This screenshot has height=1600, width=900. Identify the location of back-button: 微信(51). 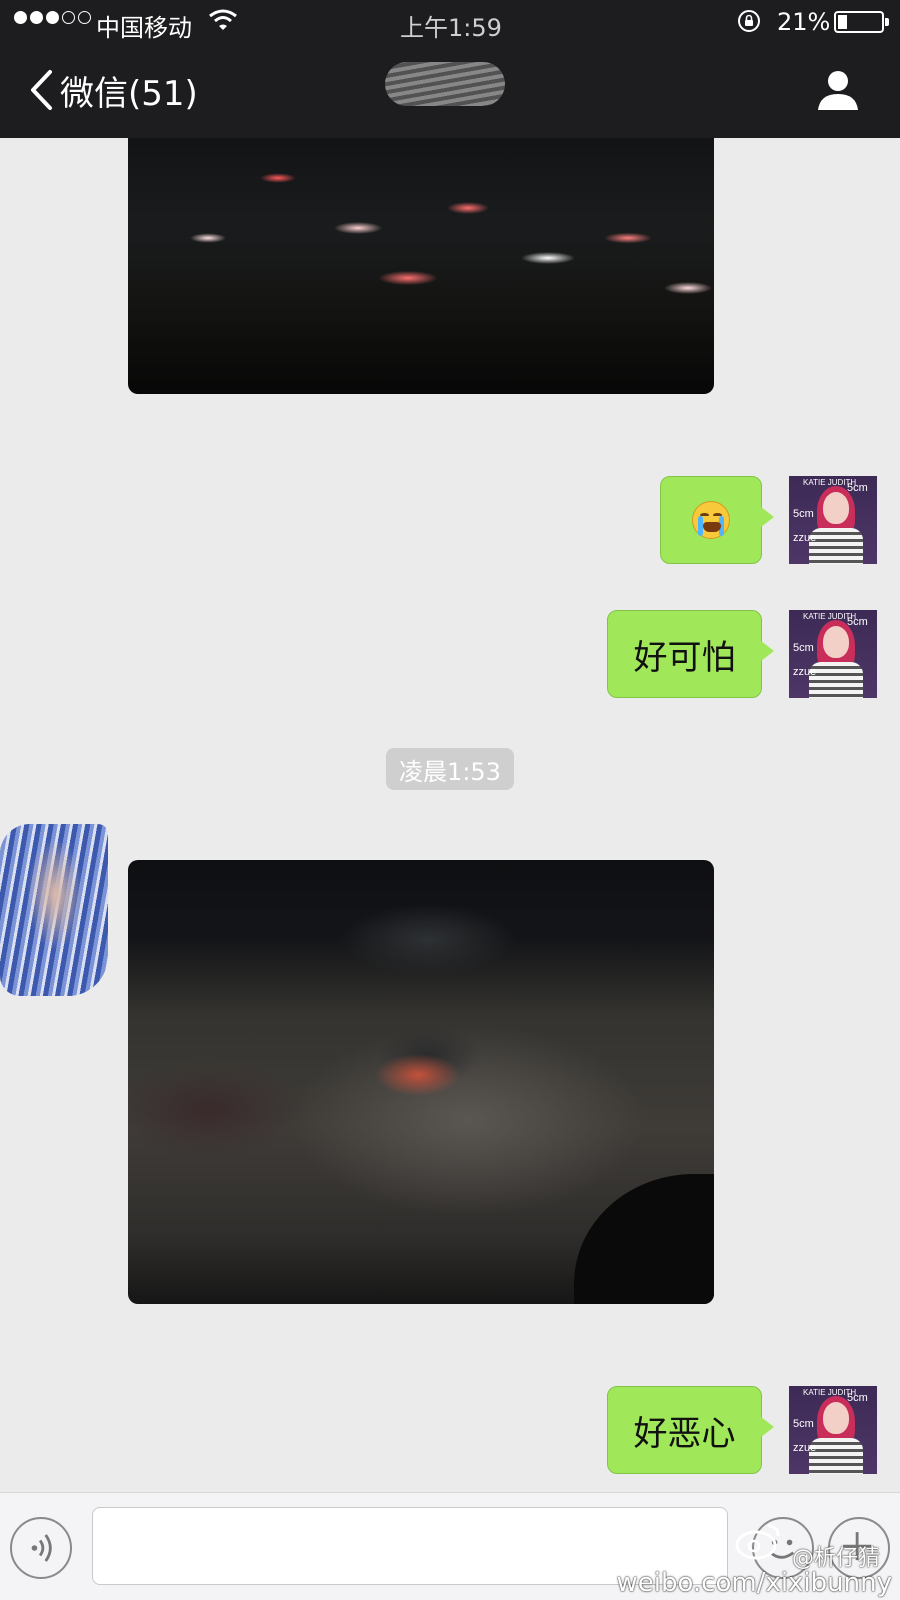
(113, 90).